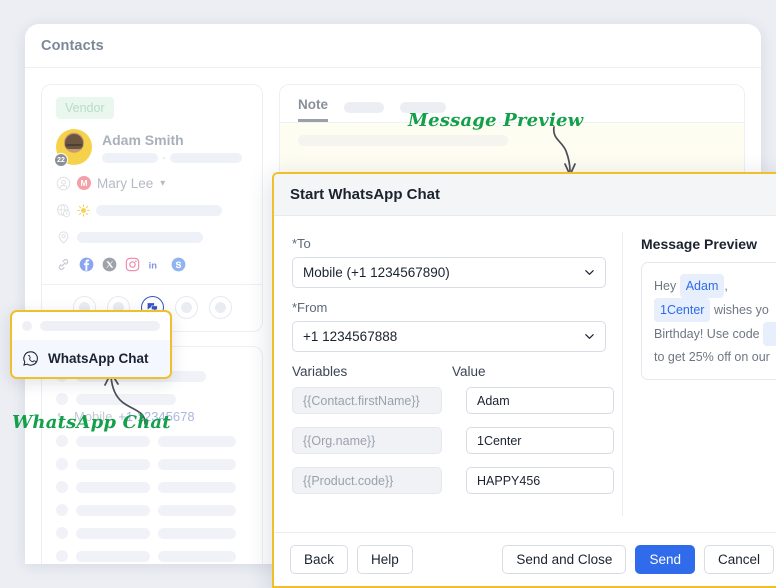 The width and height of the screenshot is (776, 588). Describe the element at coordinates (63, 264) in the screenshot. I see `link-icon` at that location.